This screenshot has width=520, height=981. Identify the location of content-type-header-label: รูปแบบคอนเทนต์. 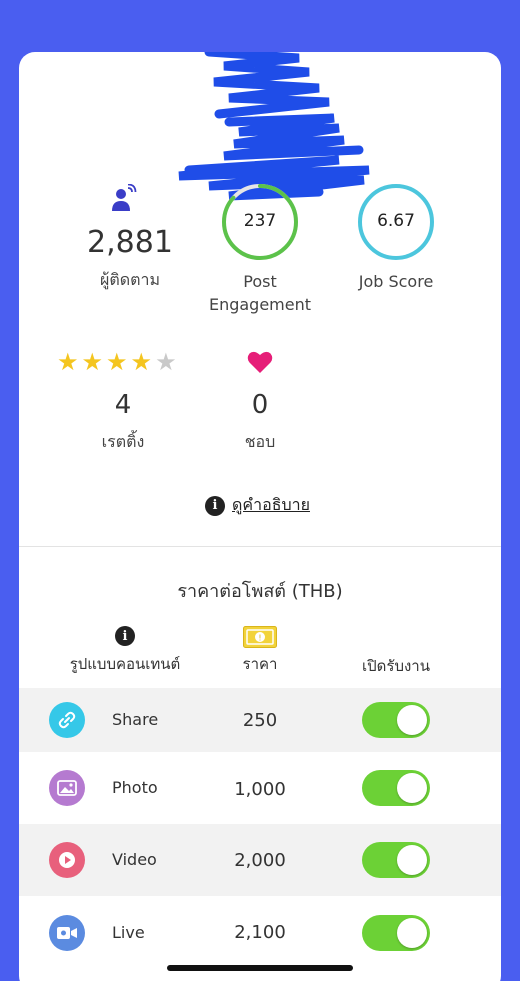
(125, 664).